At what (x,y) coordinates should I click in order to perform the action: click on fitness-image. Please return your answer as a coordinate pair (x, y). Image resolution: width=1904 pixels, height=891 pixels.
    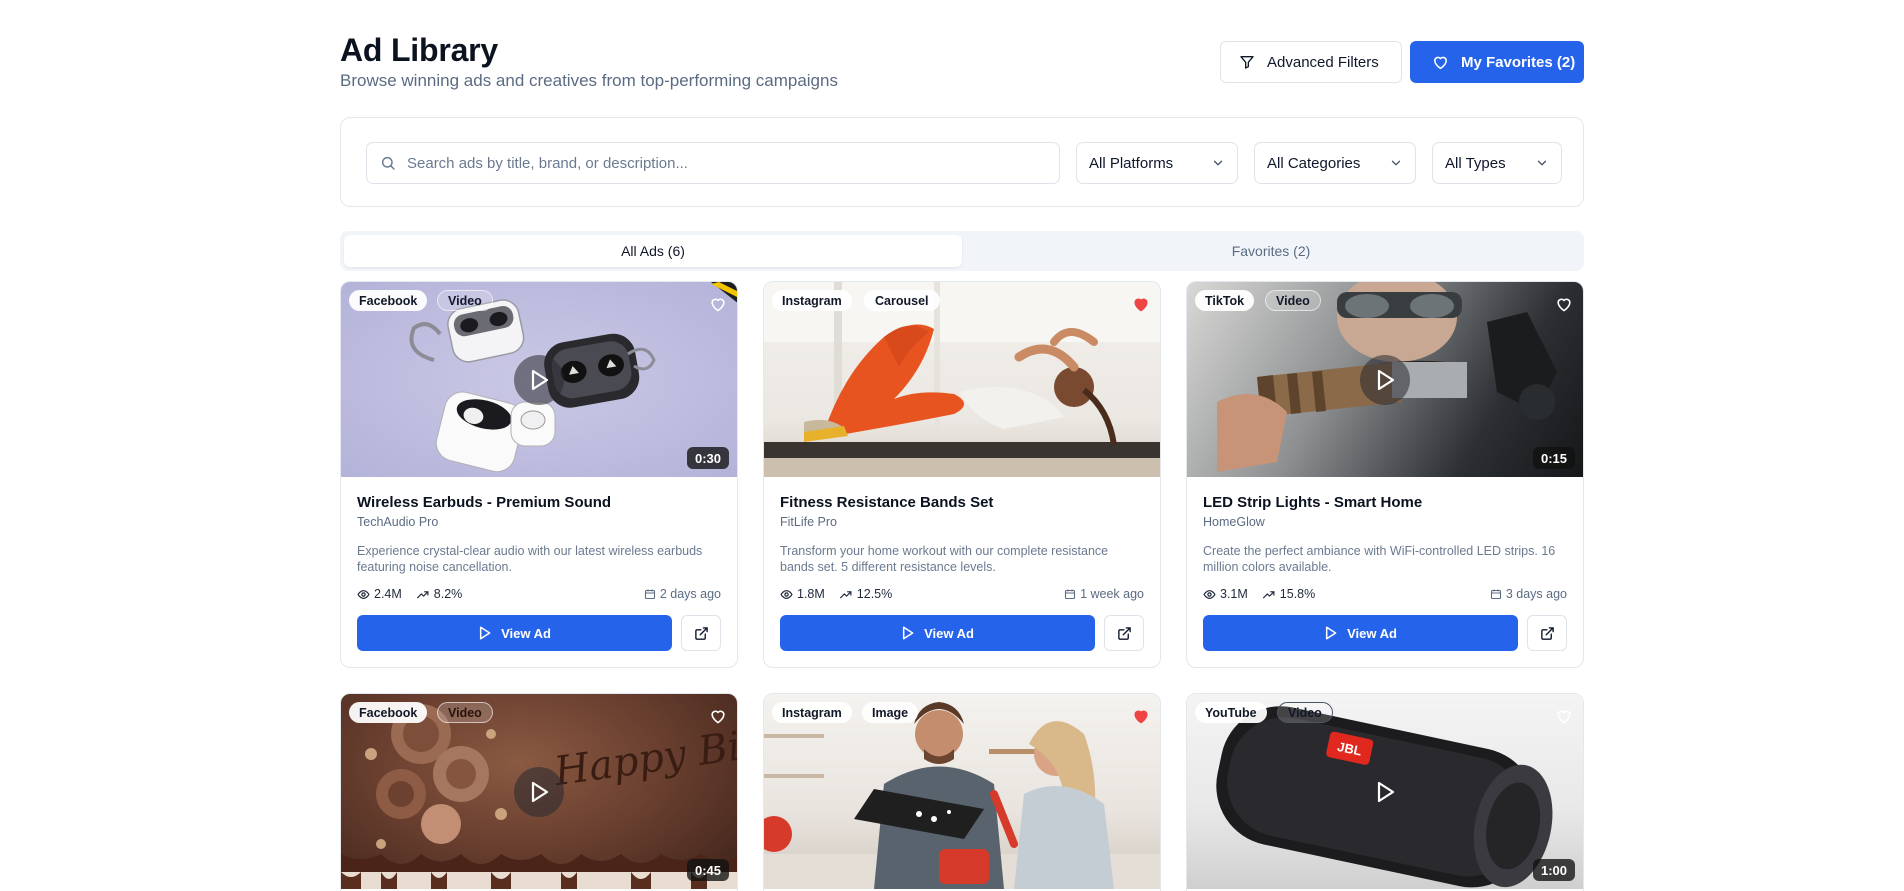
    Looking at the image, I should click on (962, 379).